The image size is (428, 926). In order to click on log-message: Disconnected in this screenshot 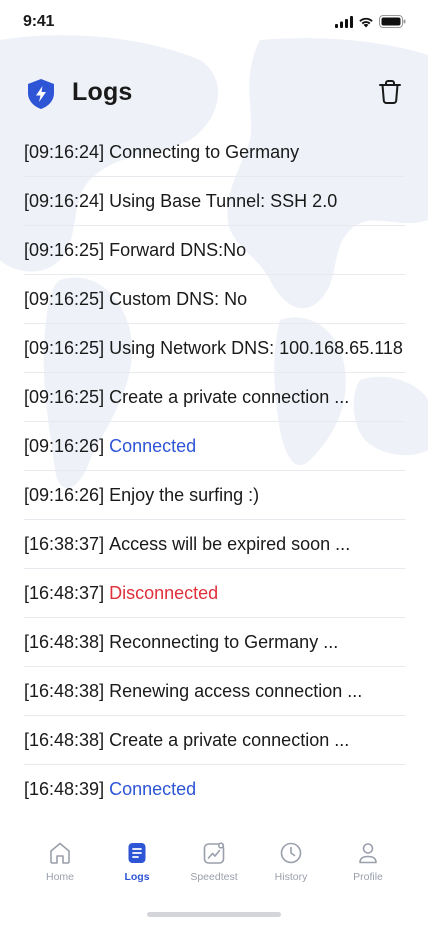, I will do `click(164, 592)`.